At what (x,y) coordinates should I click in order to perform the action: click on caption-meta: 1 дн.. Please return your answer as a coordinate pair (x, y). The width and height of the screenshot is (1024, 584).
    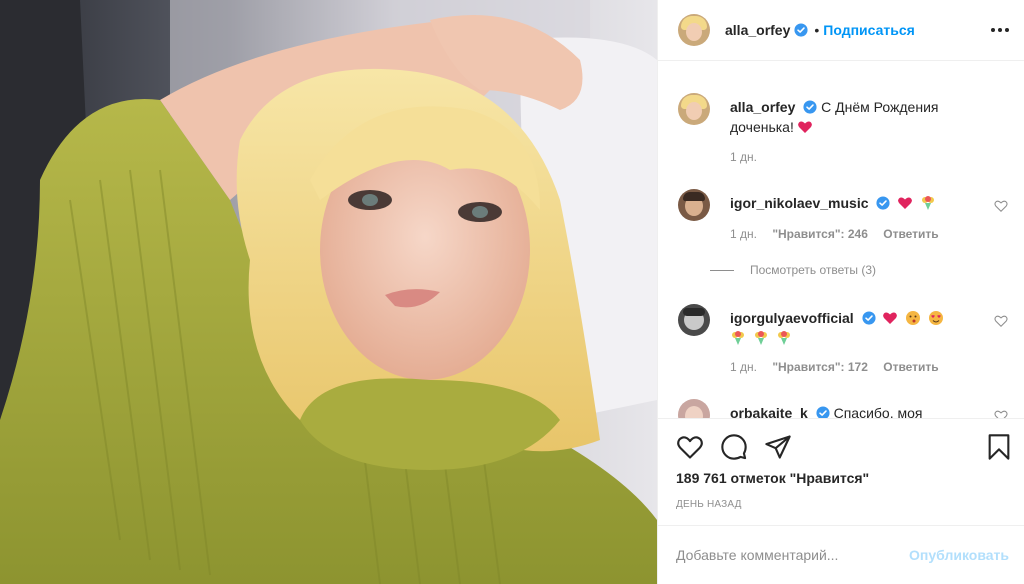
    Looking at the image, I should click on (749, 157).